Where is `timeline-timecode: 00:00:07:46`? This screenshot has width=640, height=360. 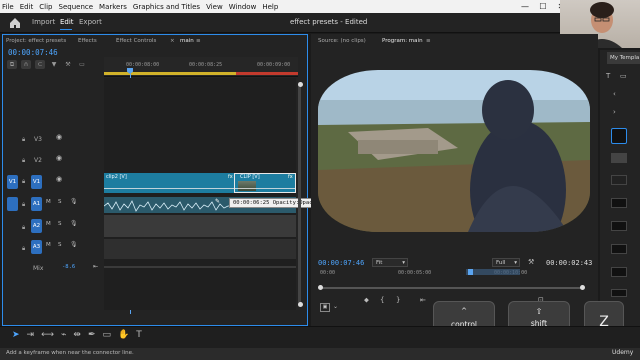
timeline-timecode: 00:00:07:46 is located at coordinates (33, 52).